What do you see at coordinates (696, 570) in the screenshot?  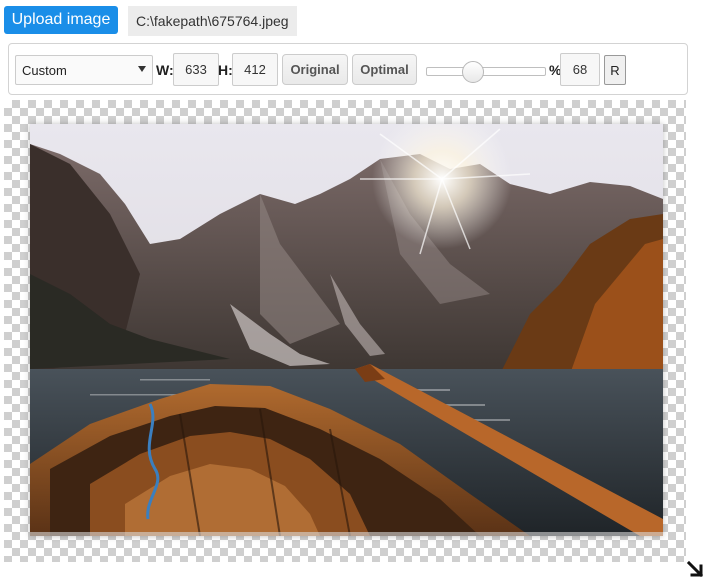 I see `resize-handle-icon` at bounding box center [696, 570].